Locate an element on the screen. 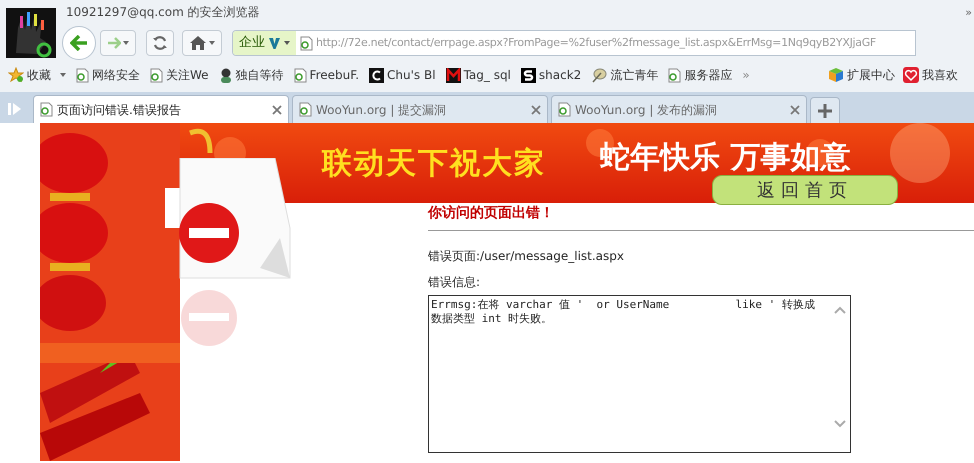 This screenshot has height=463, width=974. letter-m-icon is located at coordinates (453, 75).